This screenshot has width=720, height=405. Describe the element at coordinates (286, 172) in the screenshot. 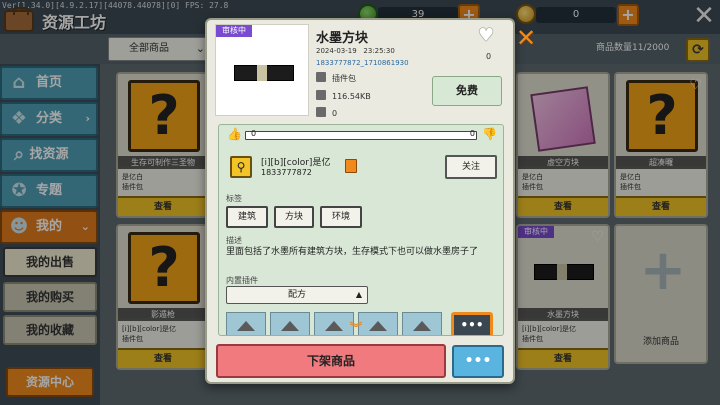

I see `author-id: 1833777872` at that location.